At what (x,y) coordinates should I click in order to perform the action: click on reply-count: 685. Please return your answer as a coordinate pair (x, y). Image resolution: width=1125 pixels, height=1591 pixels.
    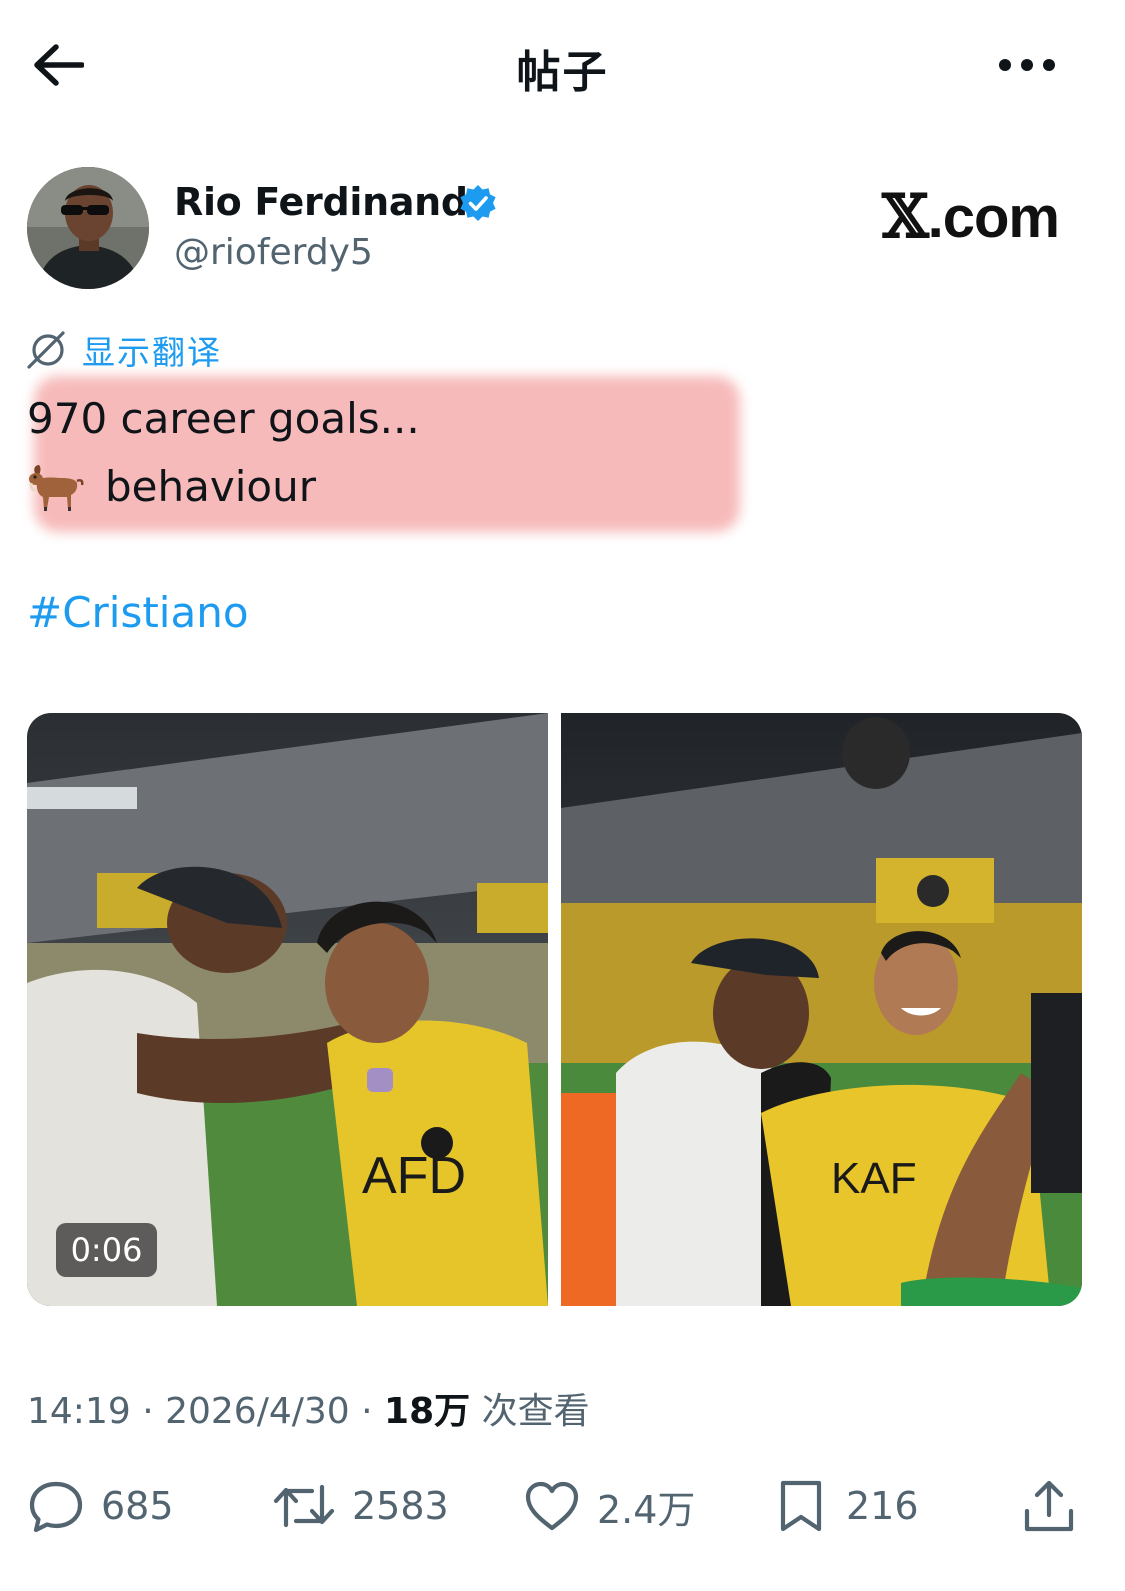
    Looking at the image, I should click on (137, 1506).